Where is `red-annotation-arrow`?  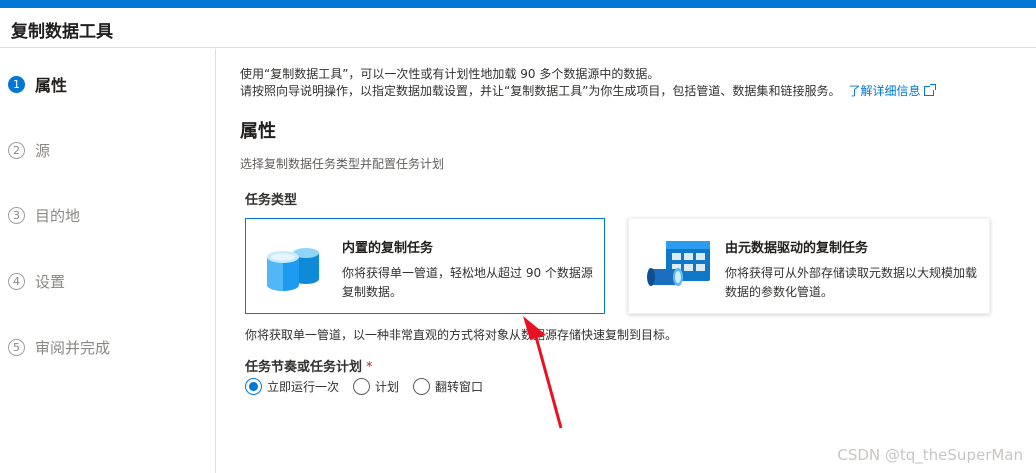
red-annotation-arrow is located at coordinates (543, 372).